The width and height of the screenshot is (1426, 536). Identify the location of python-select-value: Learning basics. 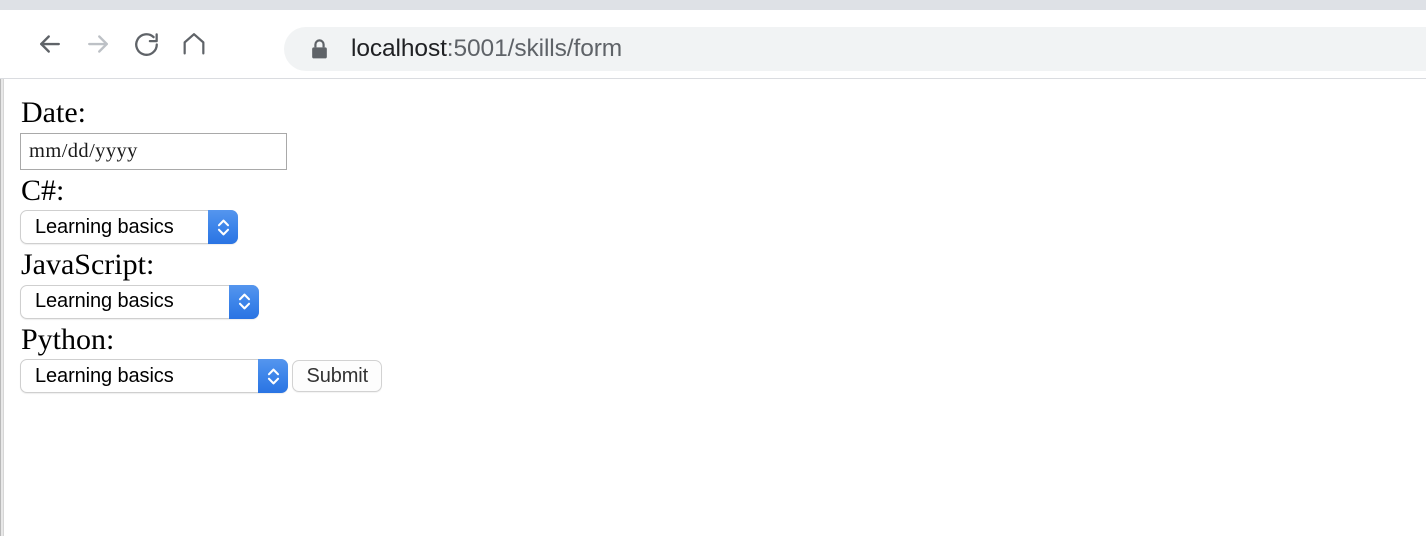
(104, 375).